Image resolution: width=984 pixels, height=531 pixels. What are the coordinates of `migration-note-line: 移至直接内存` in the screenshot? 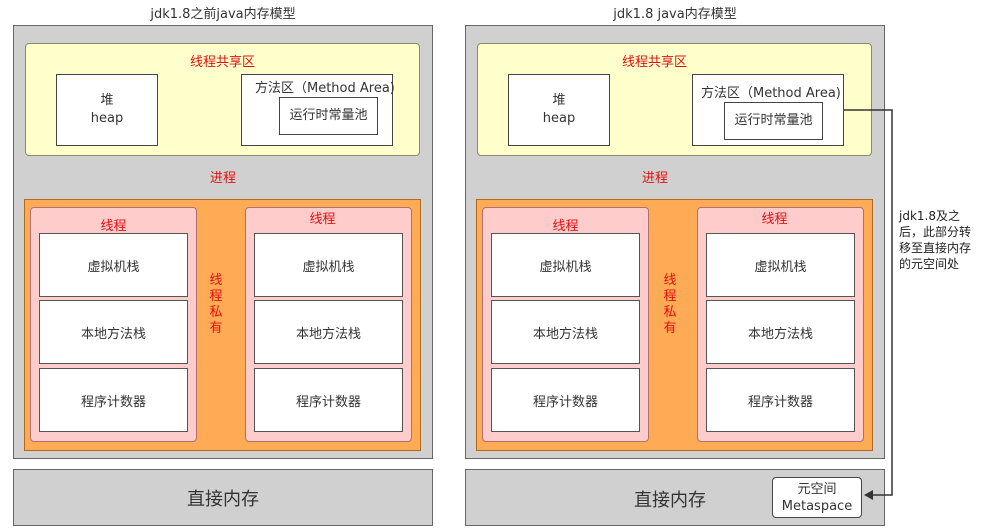 It's located at (935, 248).